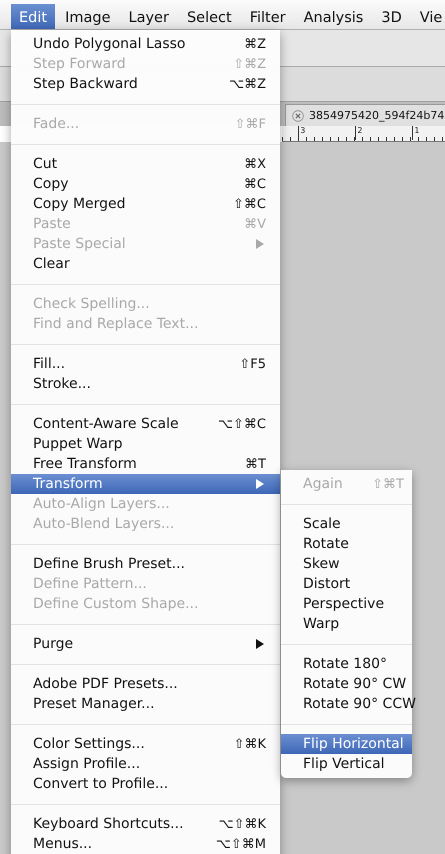  What do you see at coordinates (391, 16) in the screenshot?
I see `menu-bar-item: 3D` at bounding box center [391, 16].